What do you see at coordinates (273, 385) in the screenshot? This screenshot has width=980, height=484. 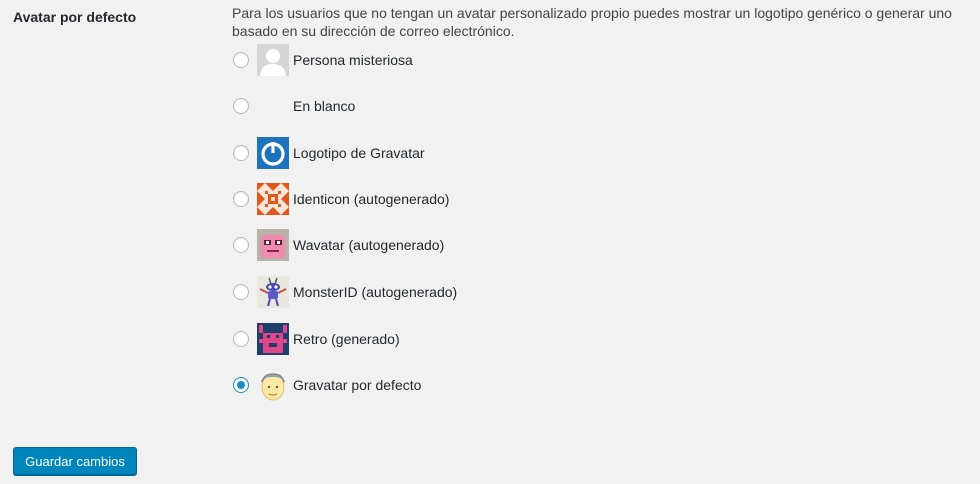 I see `default-gravatar-icon` at bounding box center [273, 385].